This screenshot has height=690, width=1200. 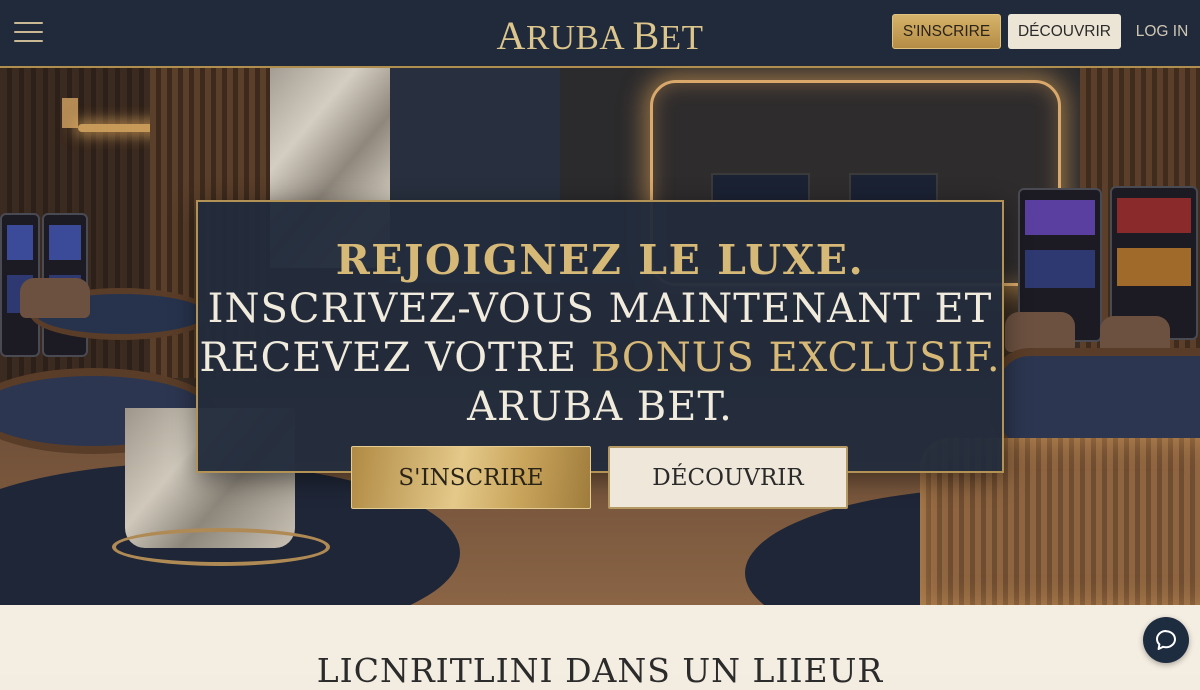 I want to click on hero-bonus-highlight: bonus exclusif., so click(x=795, y=358).